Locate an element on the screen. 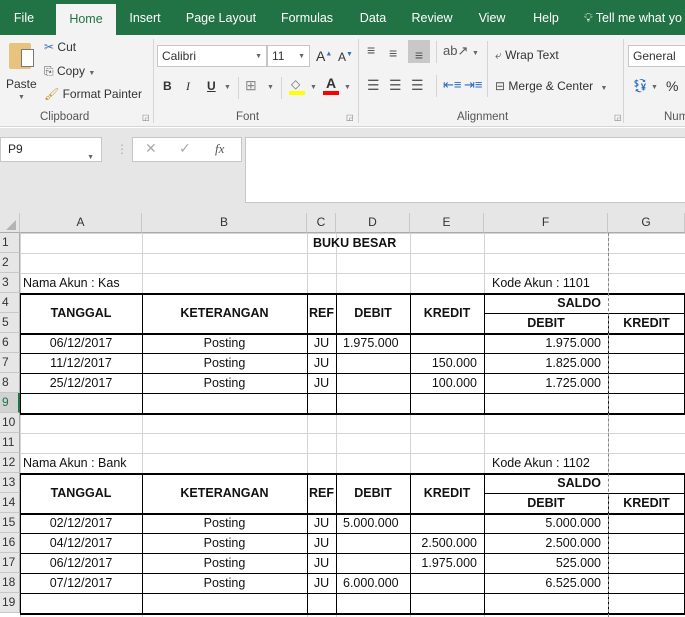 The image size is (685, 617). row-header-11: 11 is located at coordinates (10, 443).